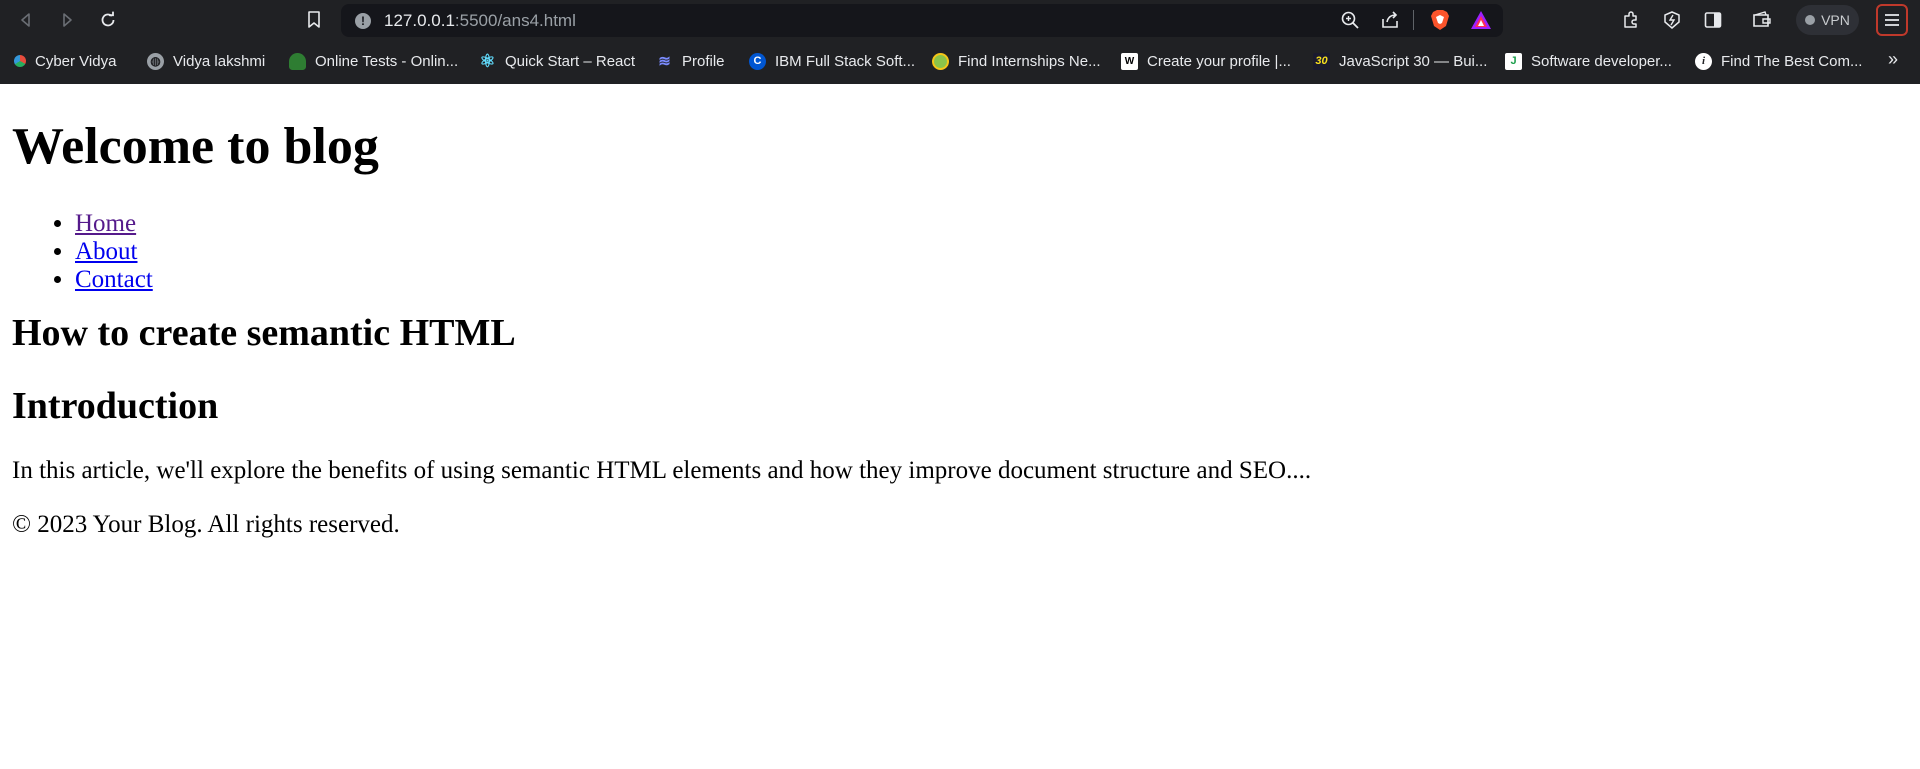 The width and height of the screenshot is (1920, 769). Describe the element at coordinates (26, 20) in the screenshot. I see `back-arrow-icon` at that location.